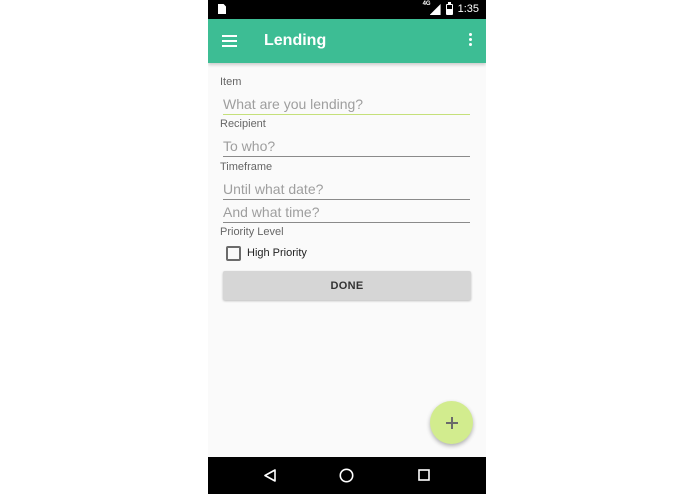 This screenshot has height=494, width=695. What do you see at coordinates (243, 124) in the screenshot?
I see `recipient-label: Recipient` at bounding box center [243, 124].